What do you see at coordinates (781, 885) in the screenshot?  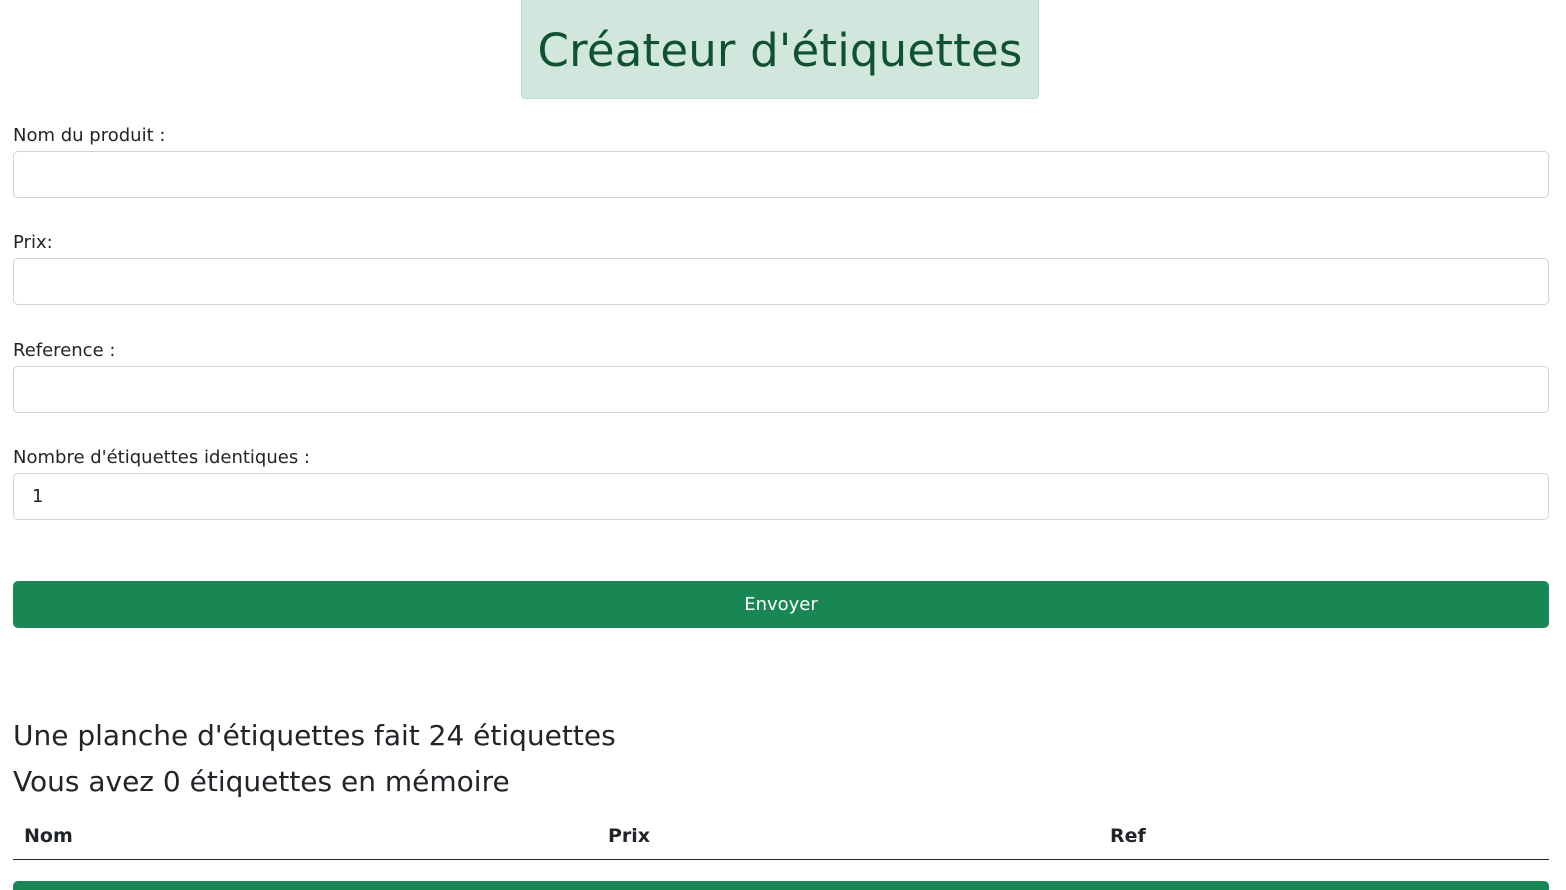 I see `bottom-action-button` at bounding box center [781, 885].